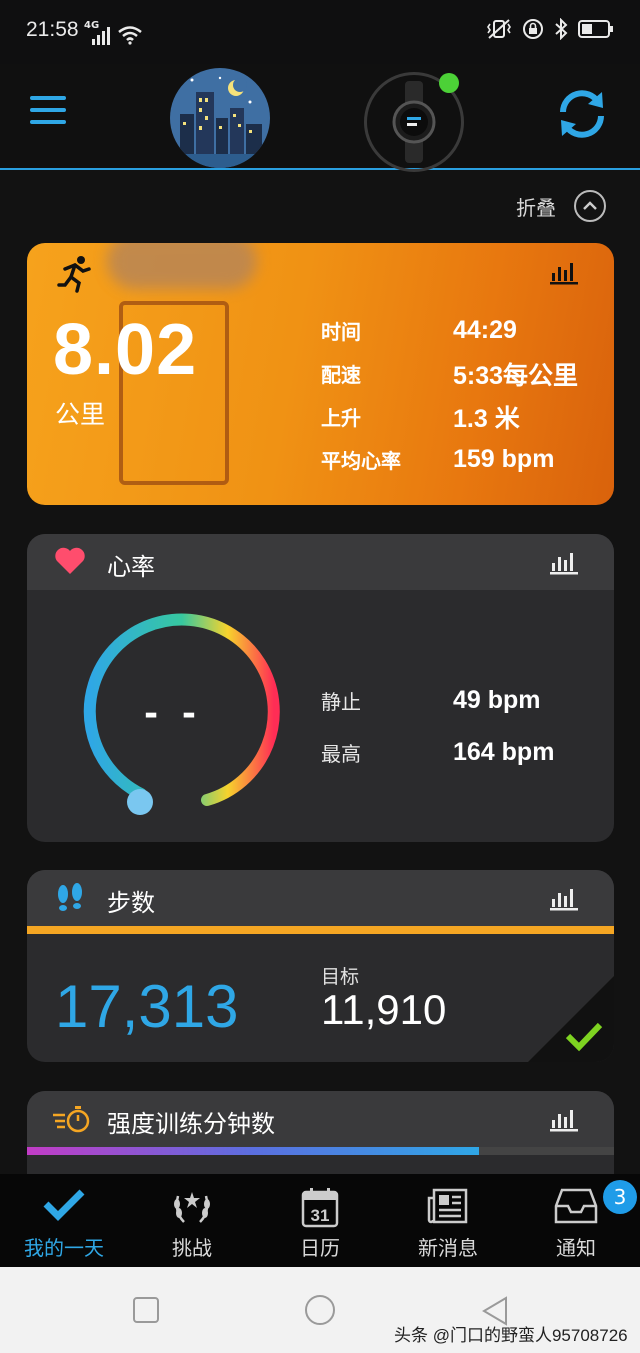 The height and width of the screenshot is (1353, 640). Describe the element at coordinates (320, 898) in the screenshot. I see `steps-header: 步数` at that location.